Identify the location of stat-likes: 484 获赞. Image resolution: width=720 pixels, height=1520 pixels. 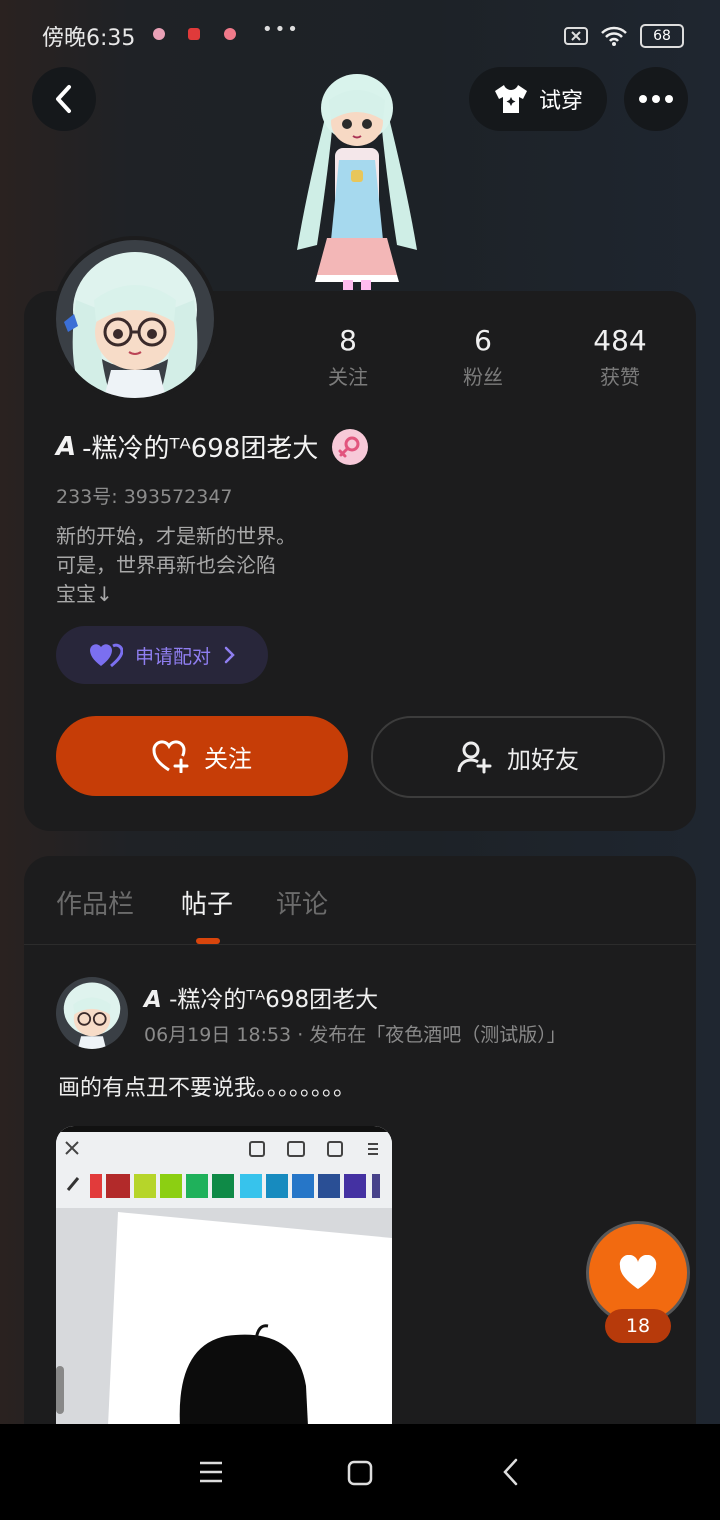
(620, 357).